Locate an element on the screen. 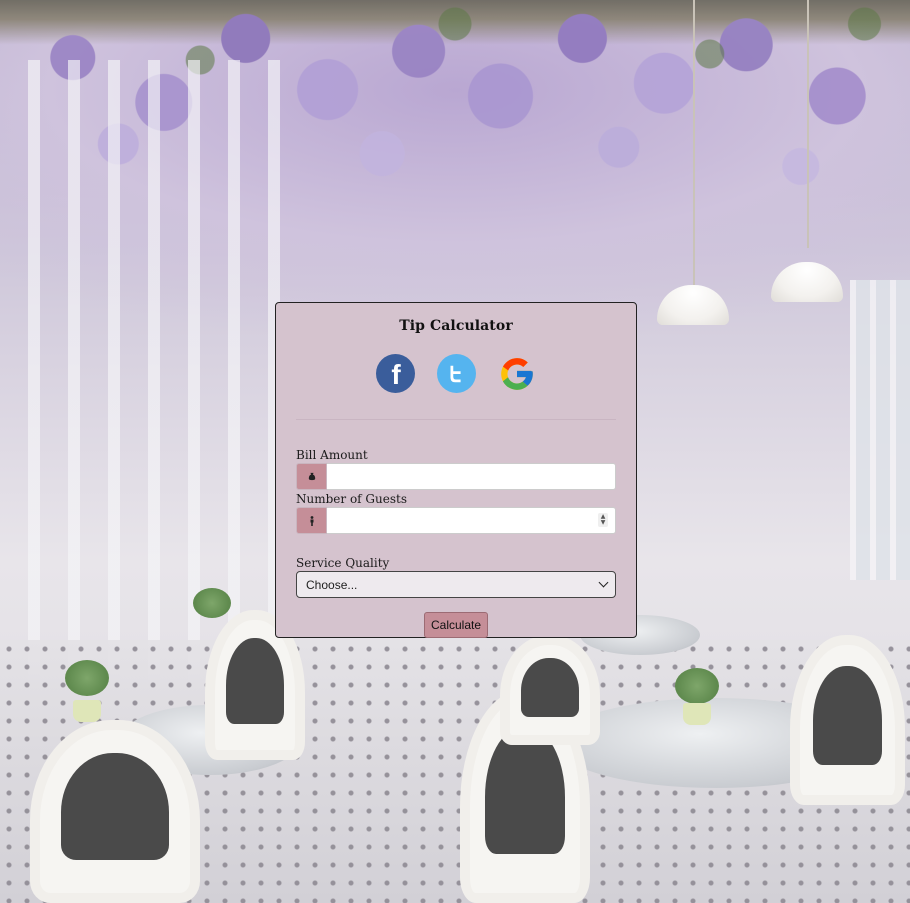  card-title: Tip Calculator is located at coordinates (456, 326).